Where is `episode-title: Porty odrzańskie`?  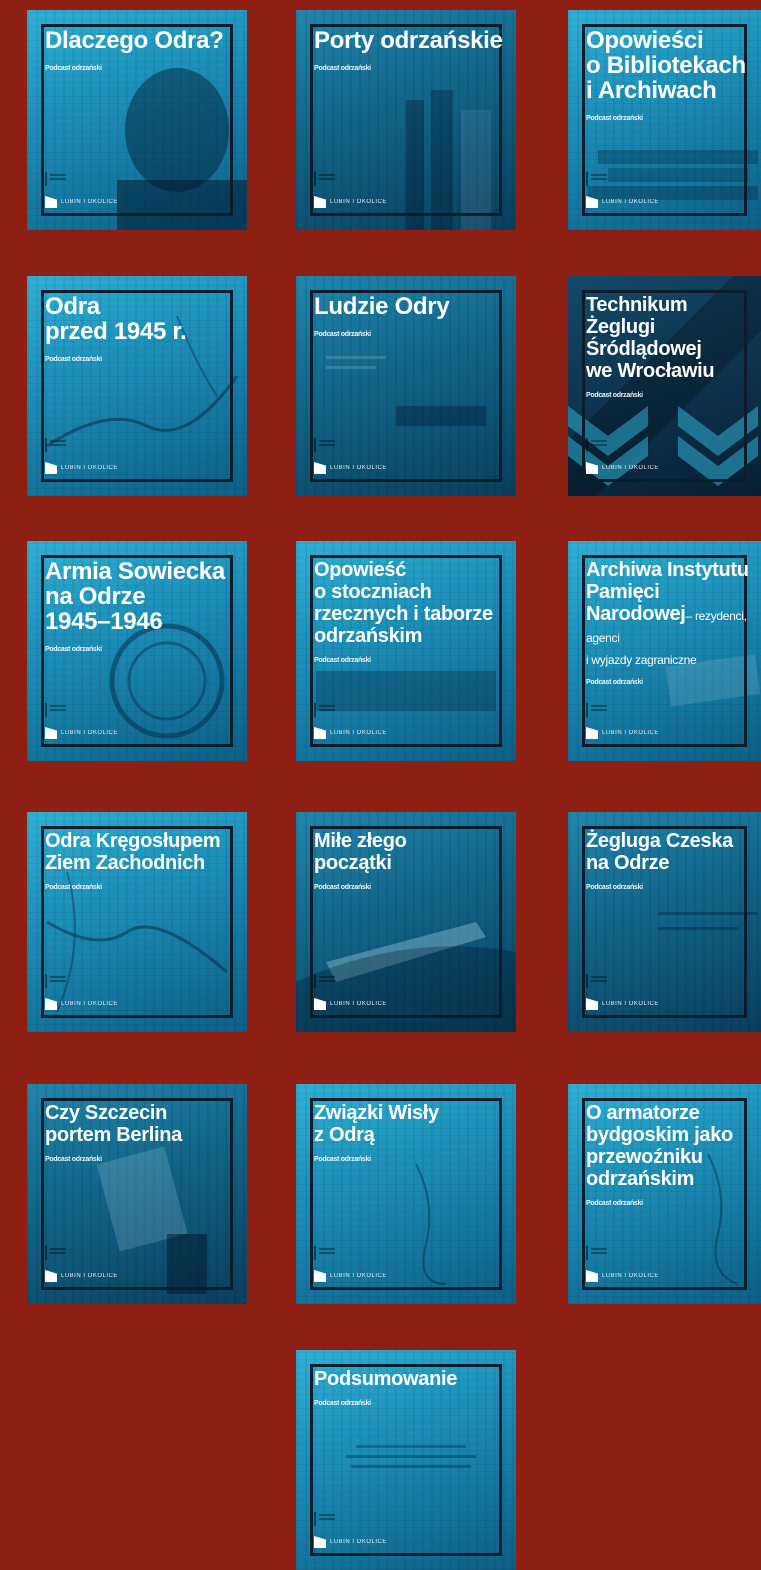
episode-title: Porty odrzańskie is located at coordinates (408, 40).